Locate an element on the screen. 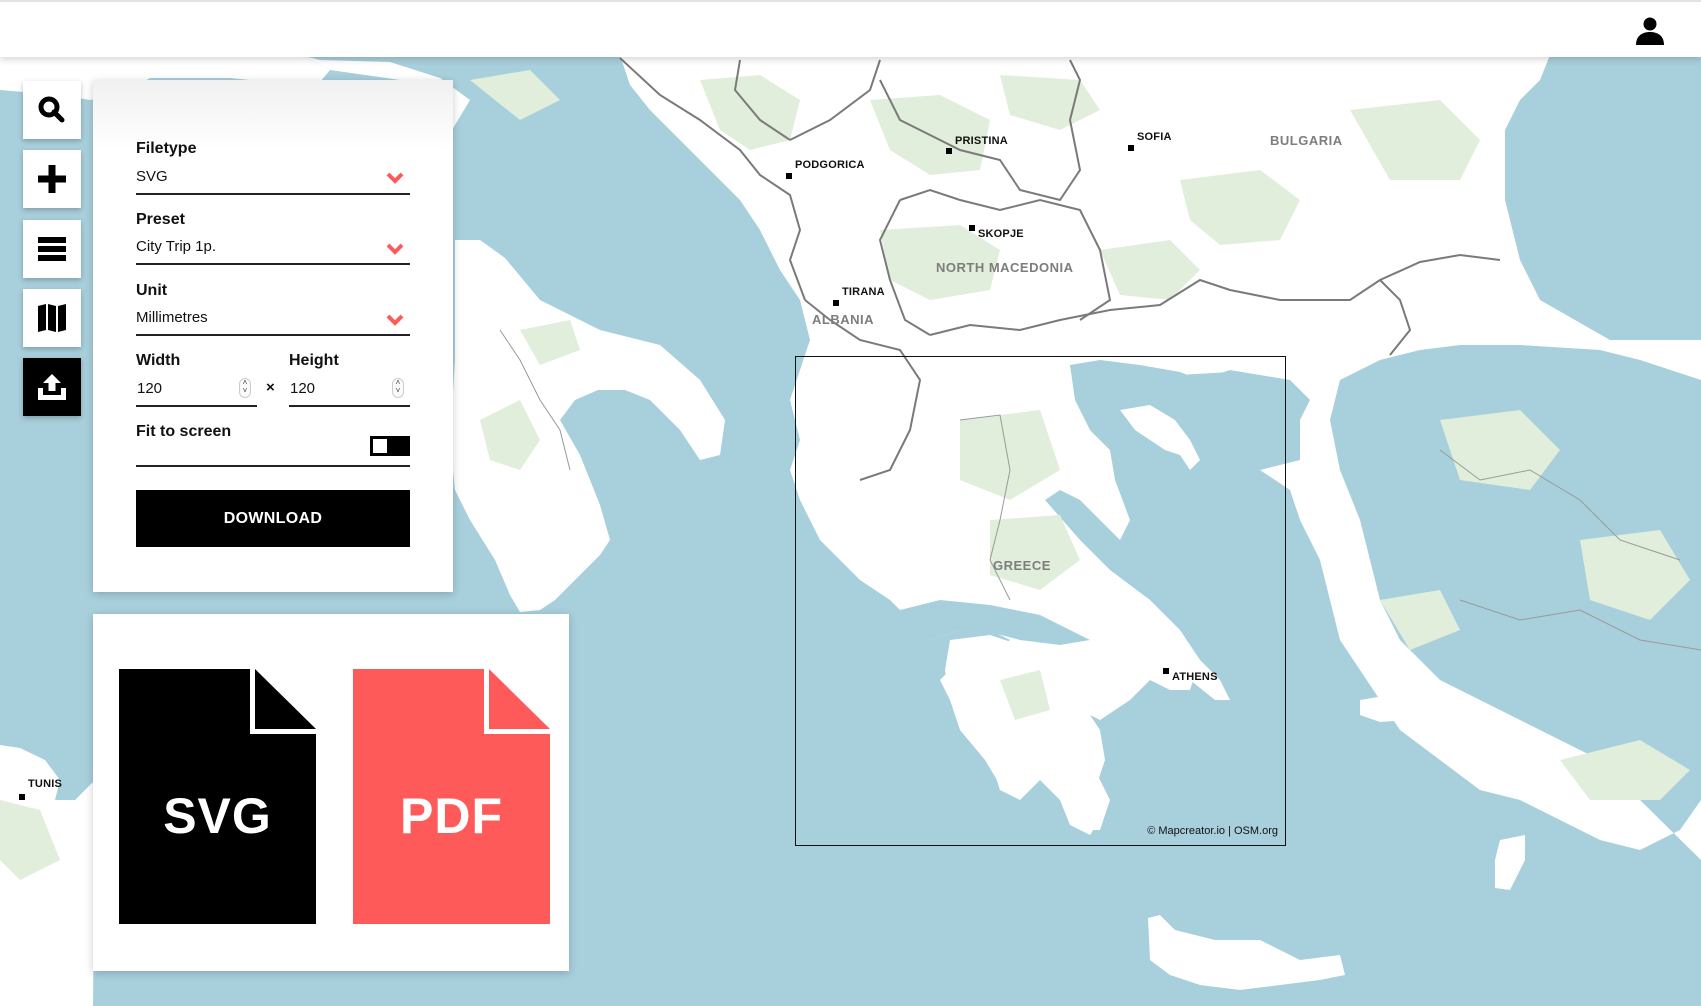 The image size is (1701, 1006). search-icon is located at coordinates (51, 109).